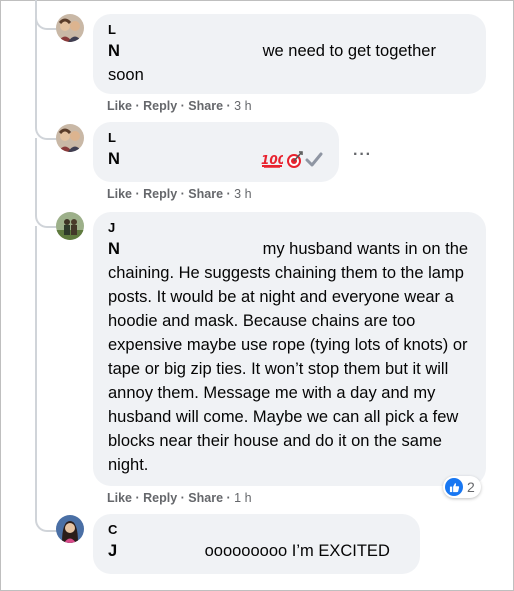  I want to click on bullseye-icon, so click(294, 159).